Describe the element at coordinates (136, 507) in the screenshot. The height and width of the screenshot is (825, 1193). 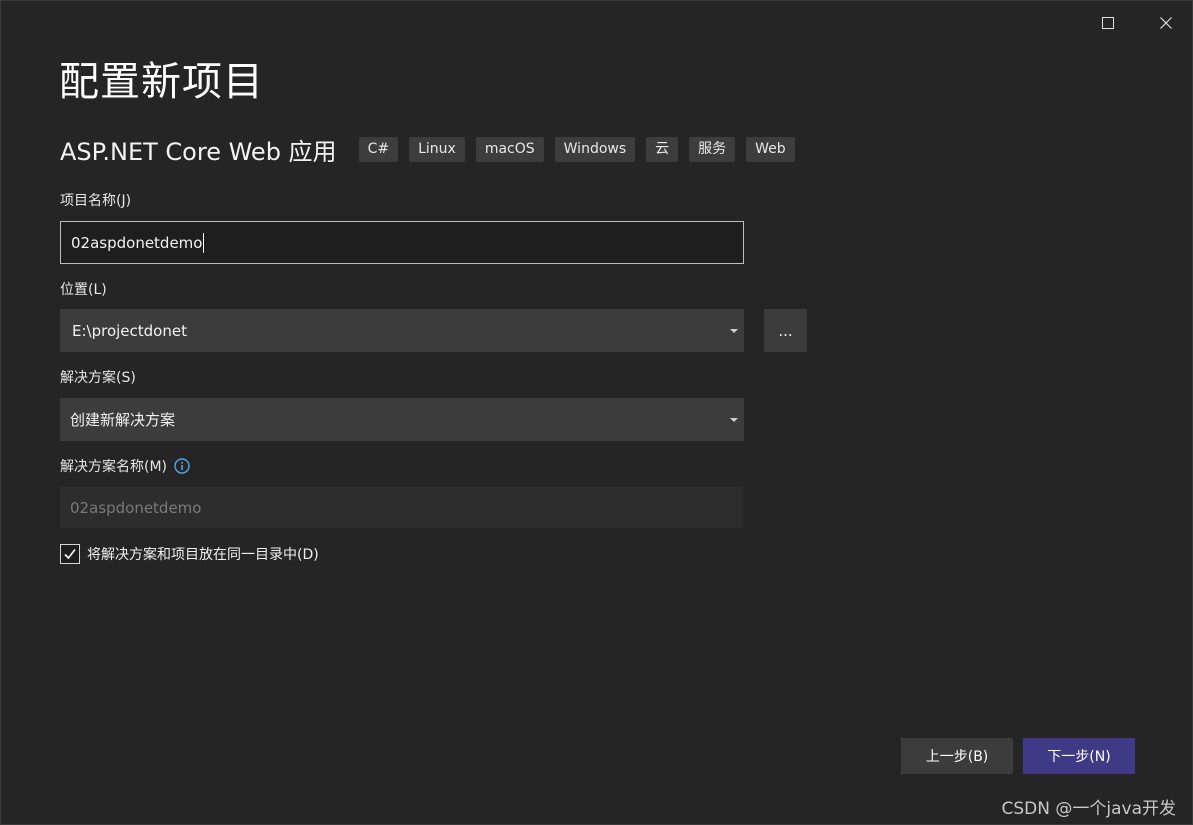
I see `solution-name-value: 02aspdonetdemo` at that location.